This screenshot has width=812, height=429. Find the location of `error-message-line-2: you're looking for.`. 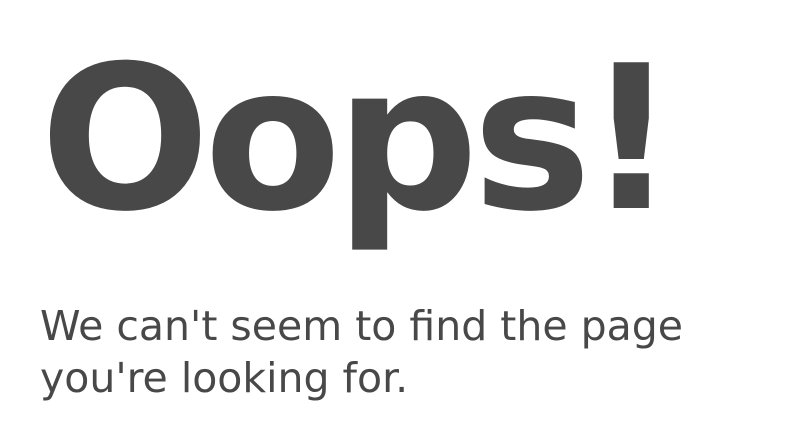

error-message-line-2: you're looking for. is located at coordinates (224, 378).